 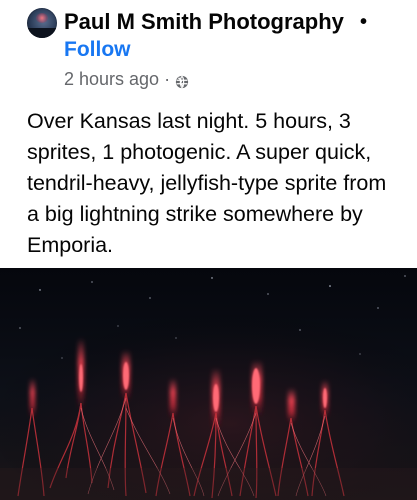 I want to click on ground-haze, so click(x=208, y=484).